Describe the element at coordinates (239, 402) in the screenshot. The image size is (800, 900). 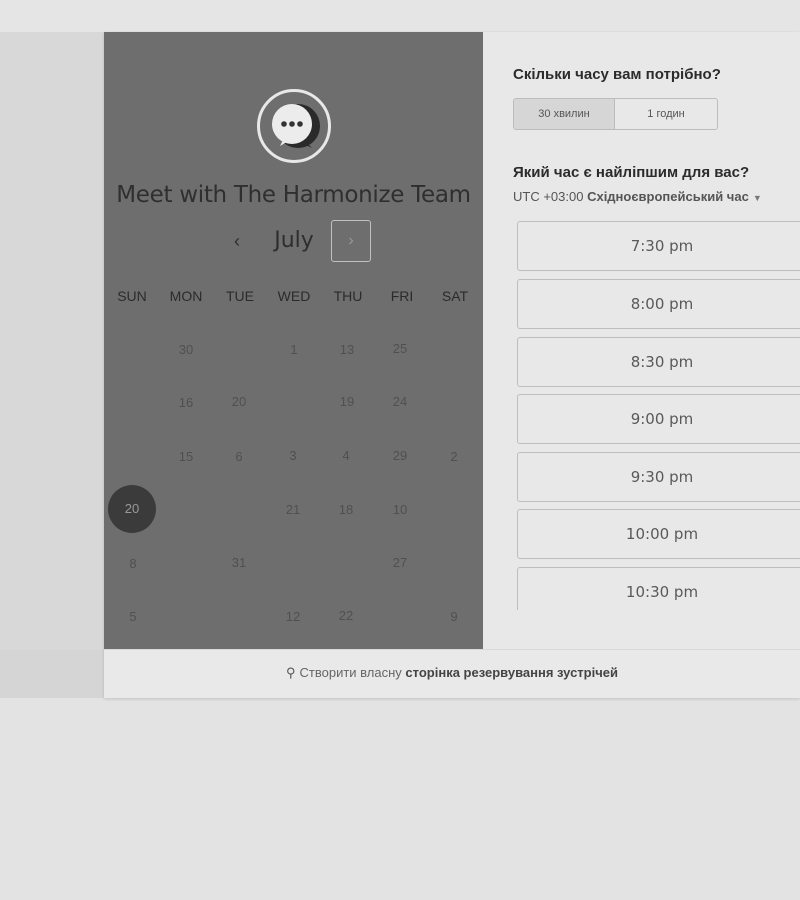
I see `calendar-day: 20` at that location.